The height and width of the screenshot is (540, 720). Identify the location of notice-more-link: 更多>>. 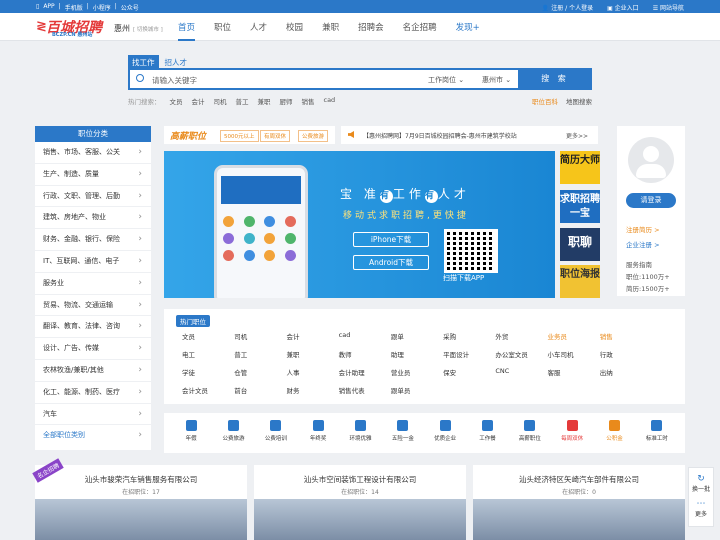
(577, 135).